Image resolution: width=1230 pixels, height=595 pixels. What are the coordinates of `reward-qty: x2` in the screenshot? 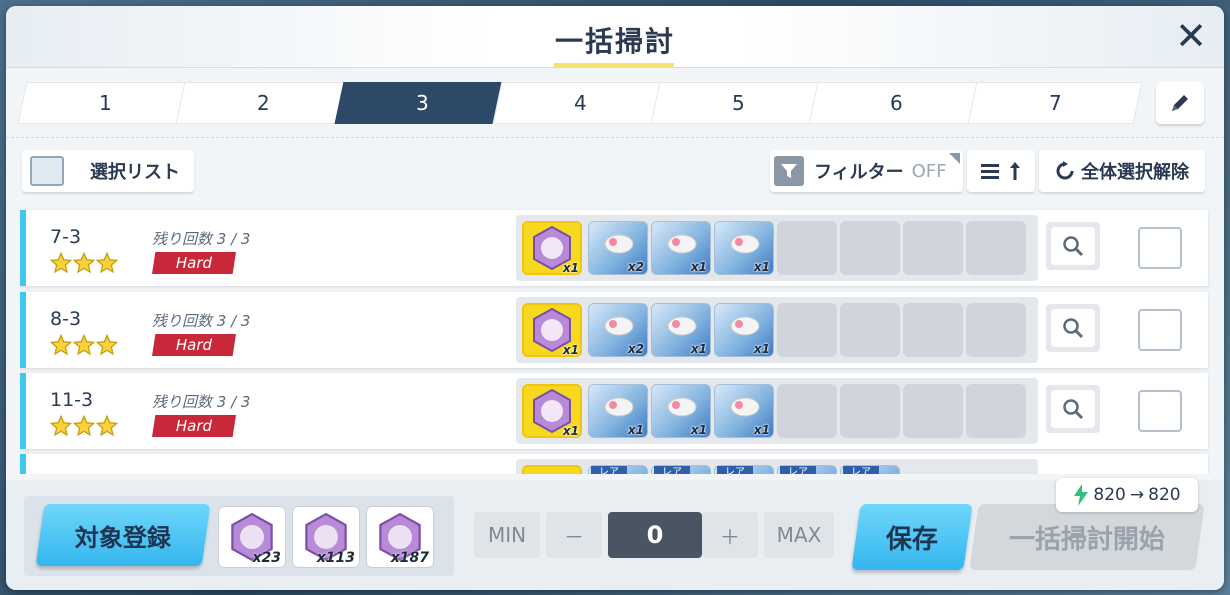 It's located at (635, 267).